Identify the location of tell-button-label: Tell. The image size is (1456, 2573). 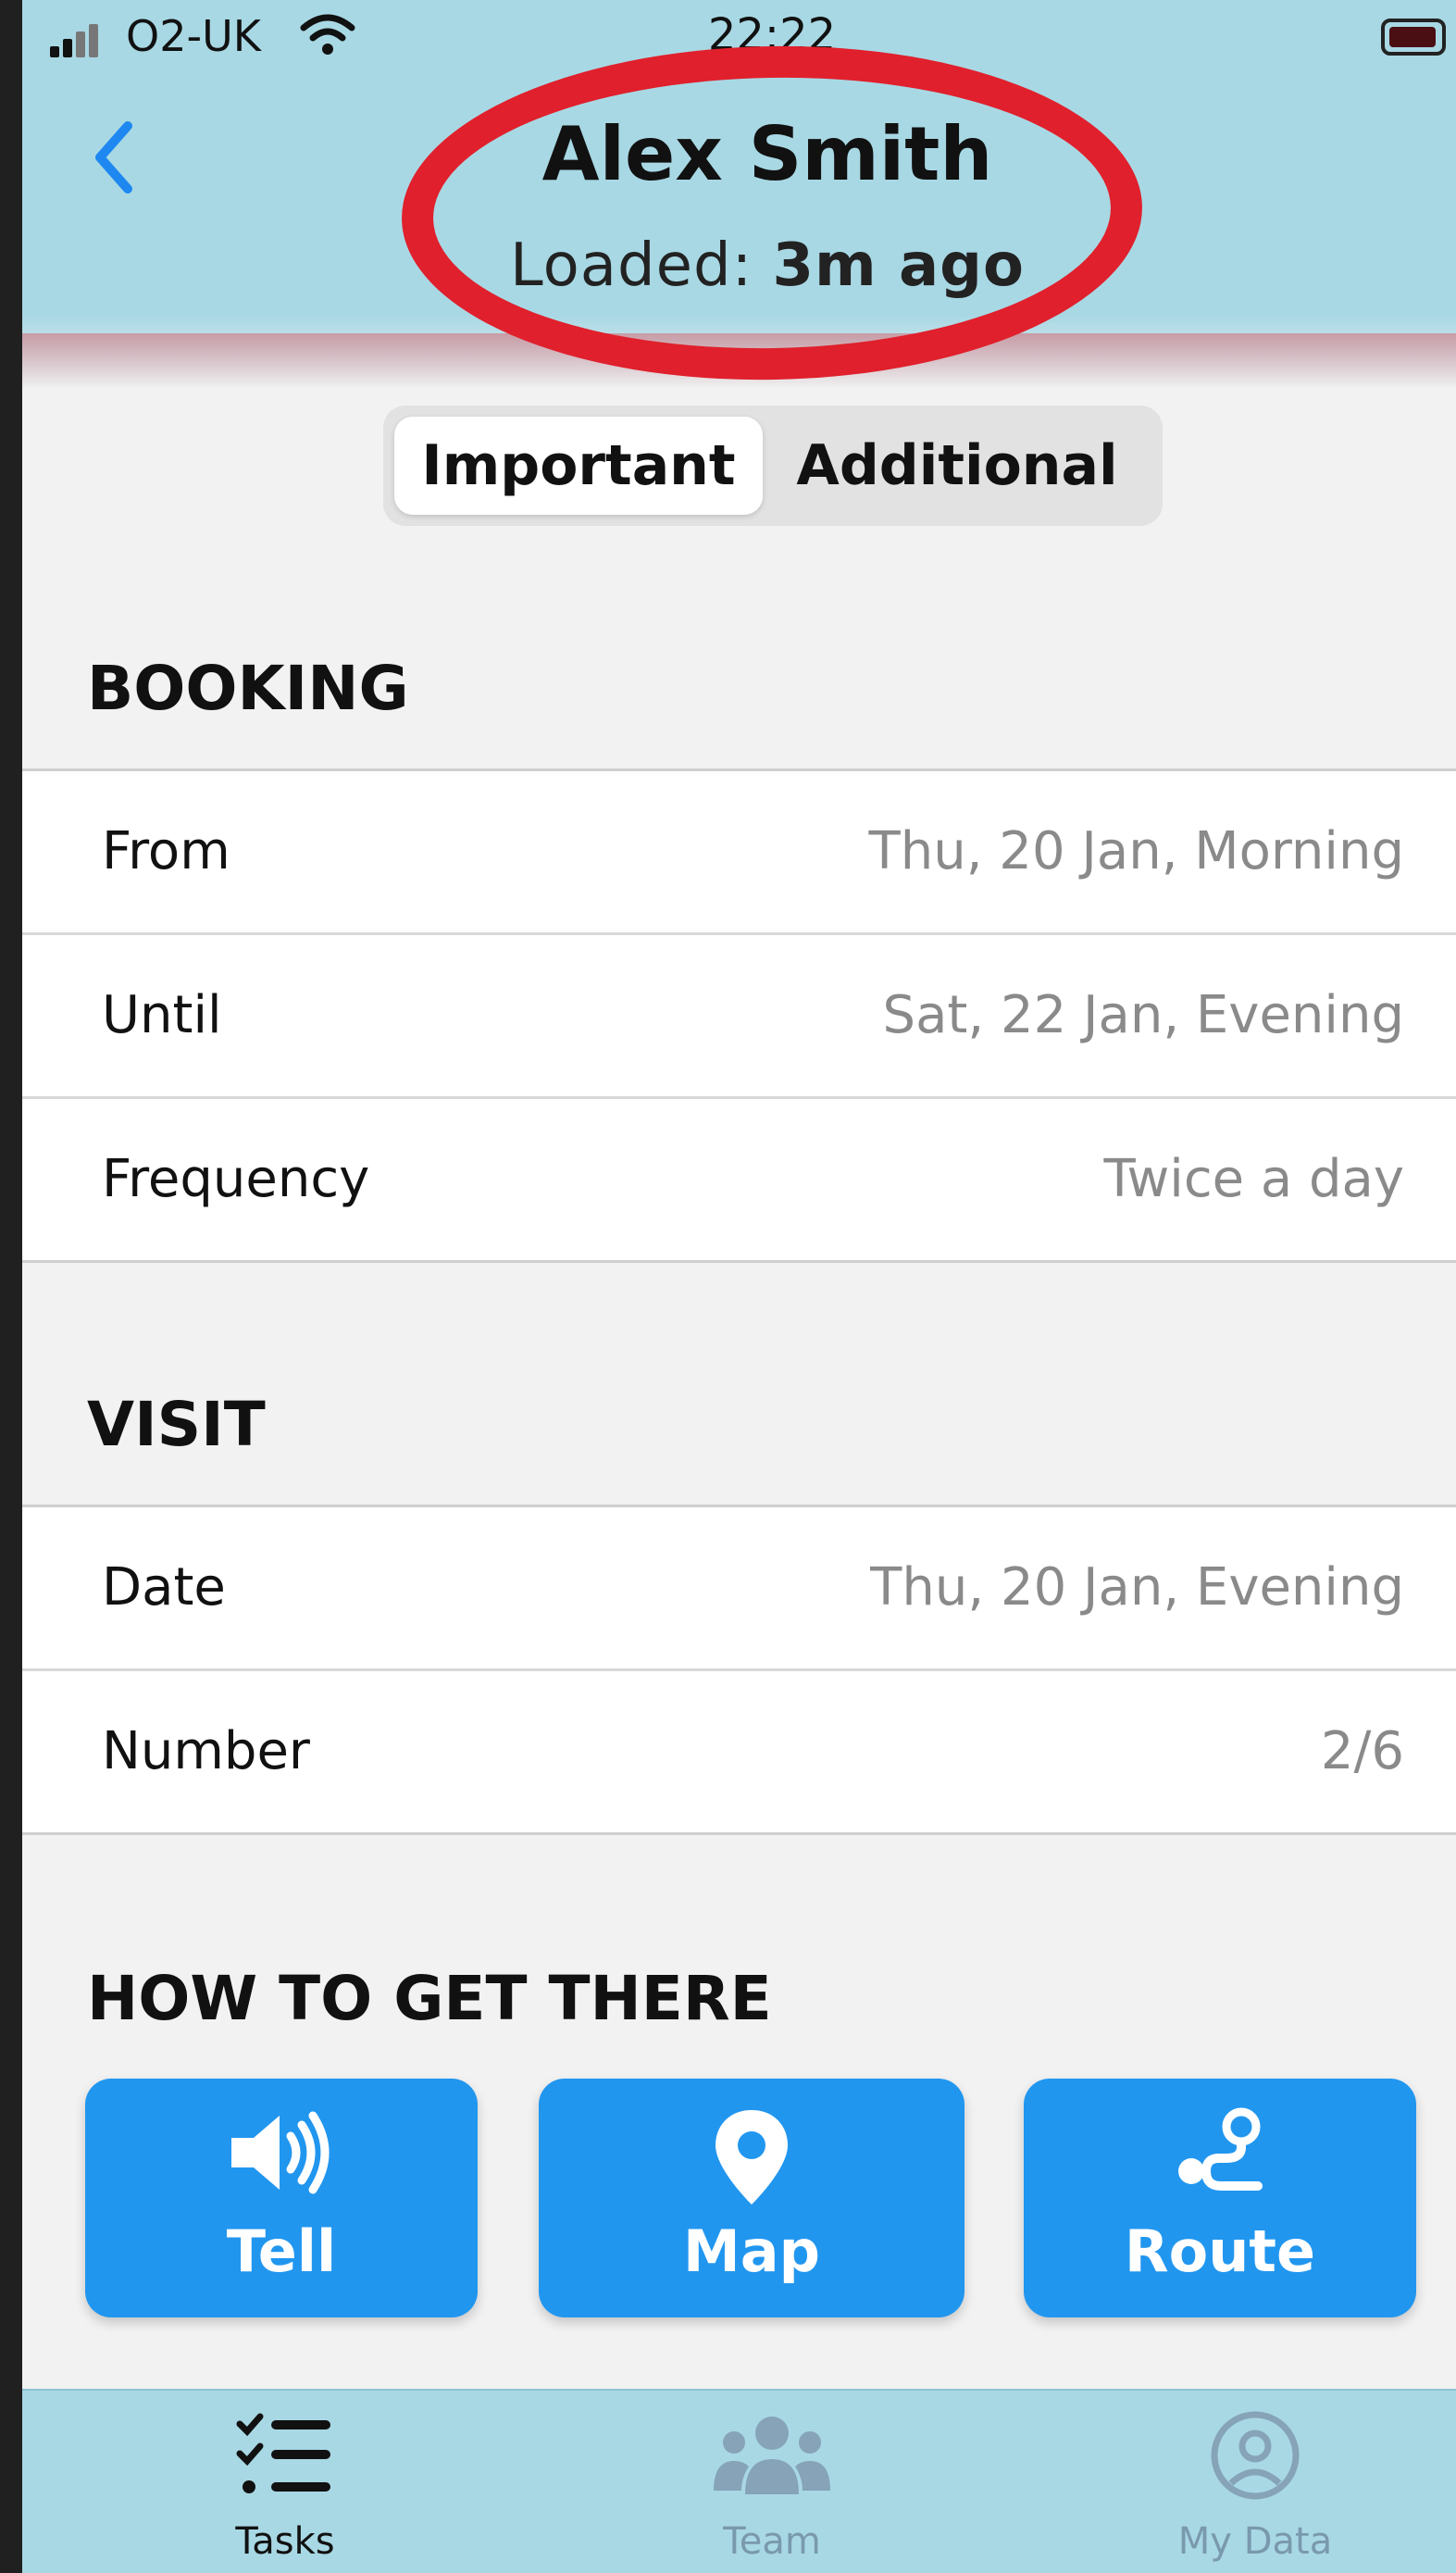
(281, 2251).